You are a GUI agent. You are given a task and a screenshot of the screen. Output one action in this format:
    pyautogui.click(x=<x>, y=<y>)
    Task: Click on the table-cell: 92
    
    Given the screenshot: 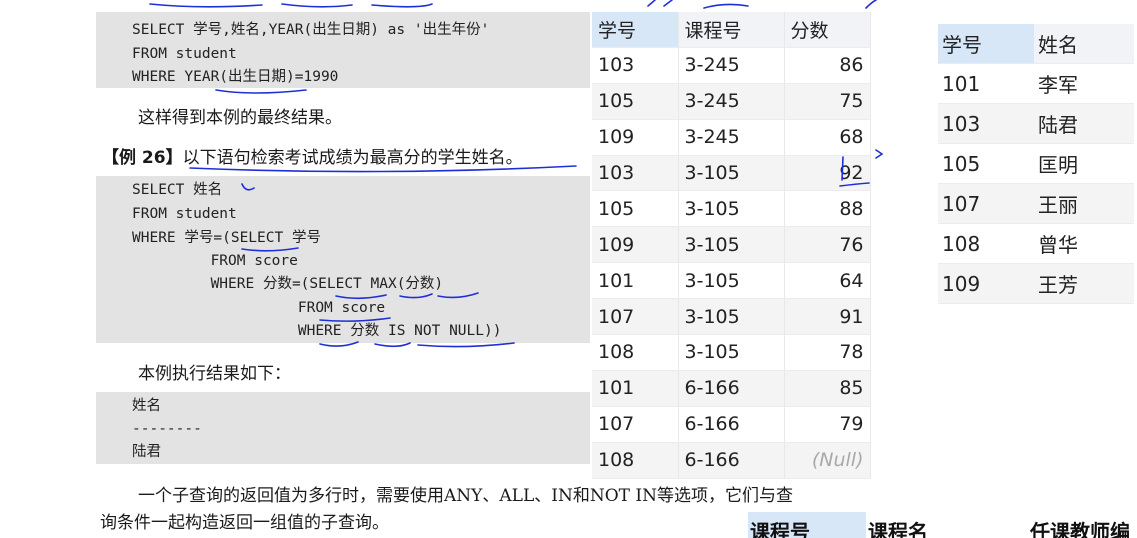 What is the action you would take?
    pyautogui.click(x=827, y=173)
    